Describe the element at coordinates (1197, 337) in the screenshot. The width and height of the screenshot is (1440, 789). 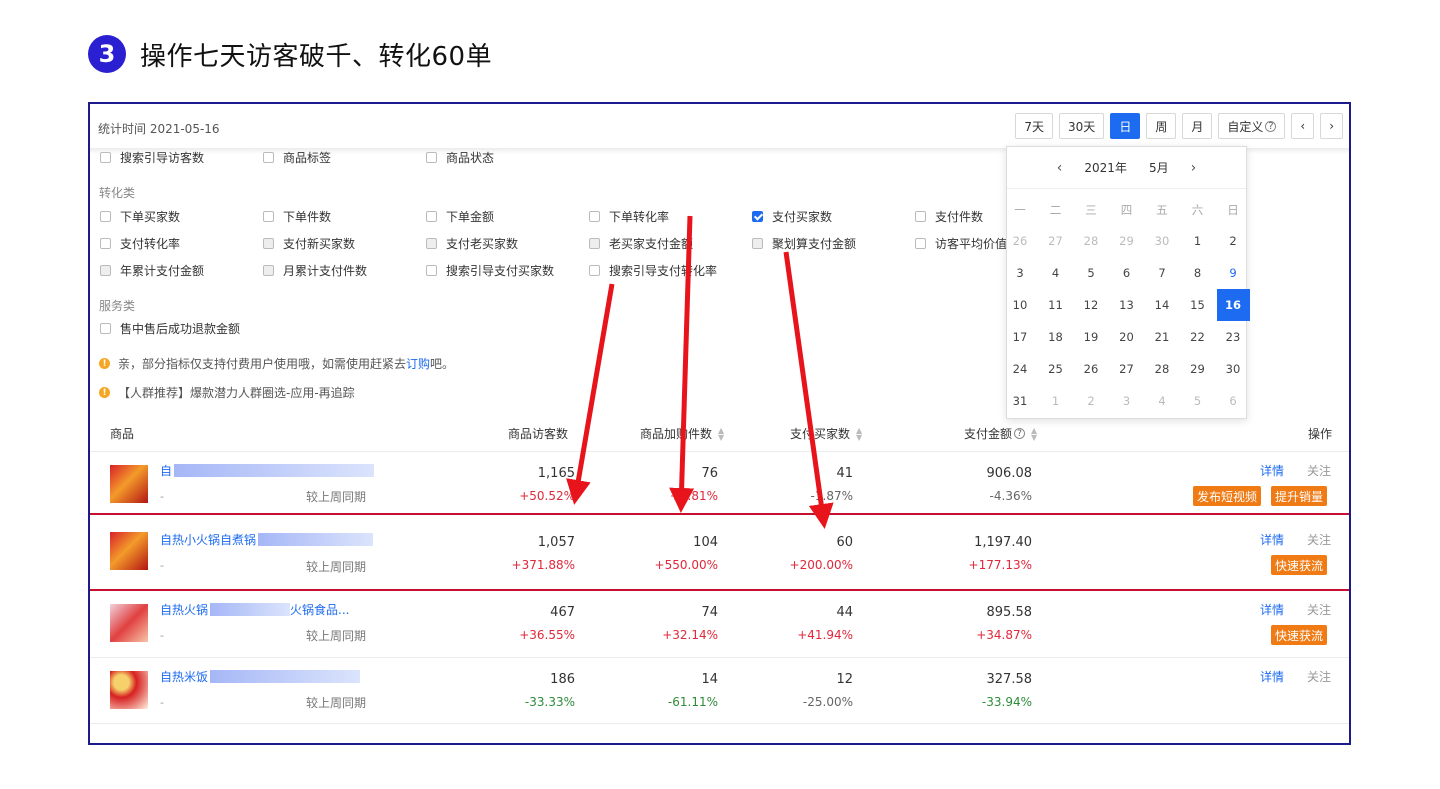
I see `calendar-day: 22` at that location.